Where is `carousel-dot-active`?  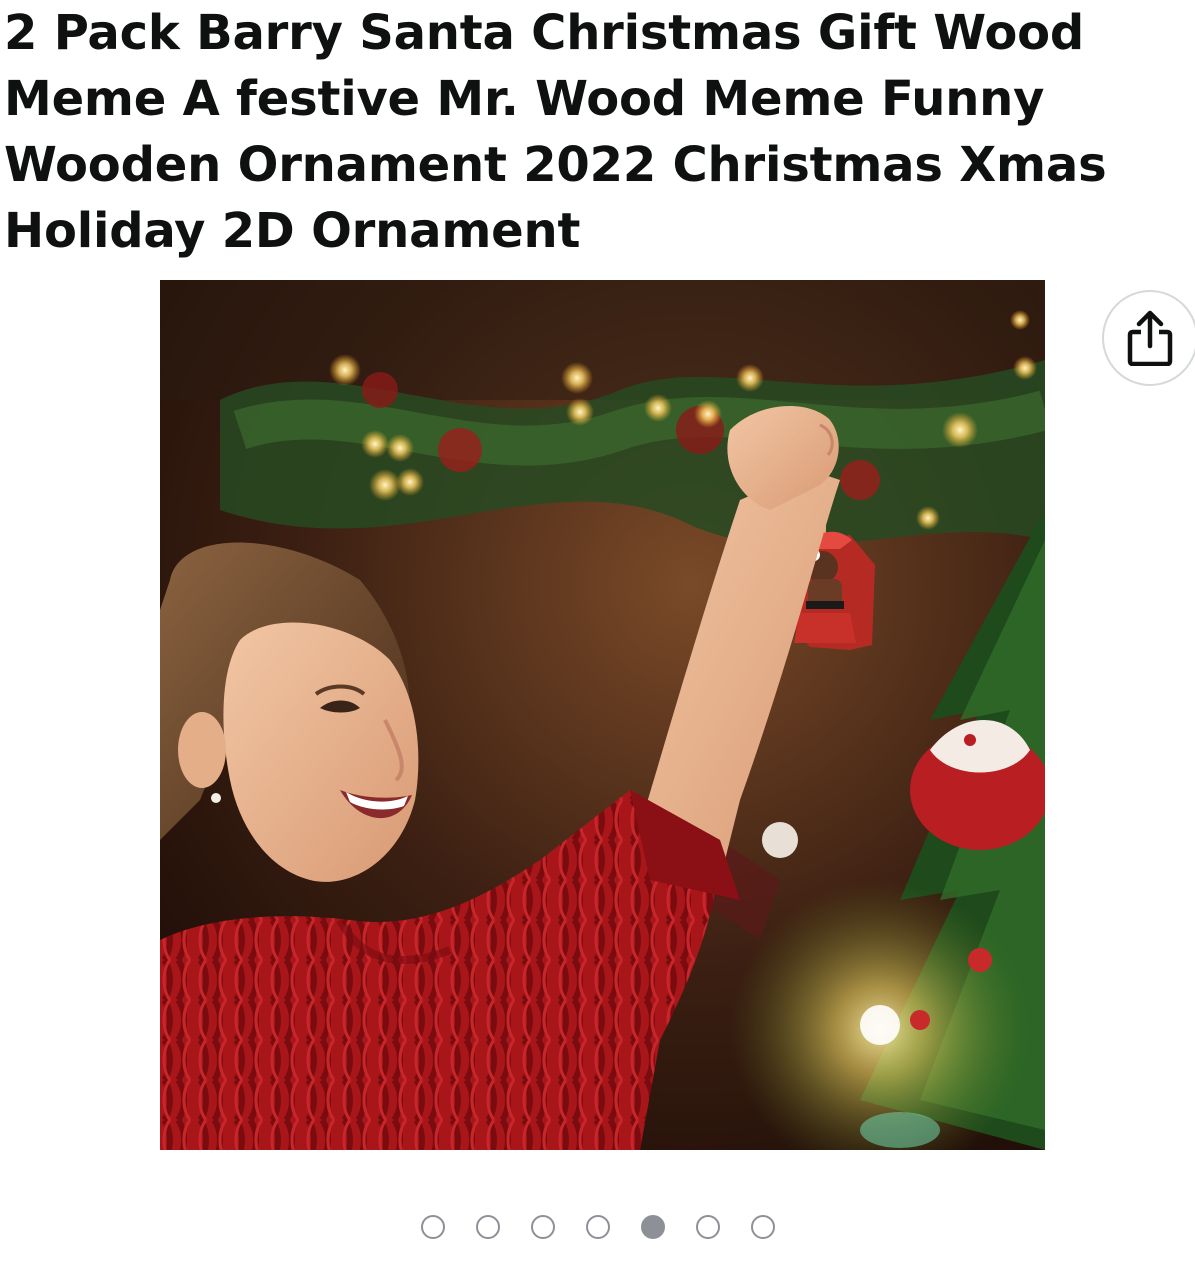 carousel-dot-active is located at coordinates (652, 1227).